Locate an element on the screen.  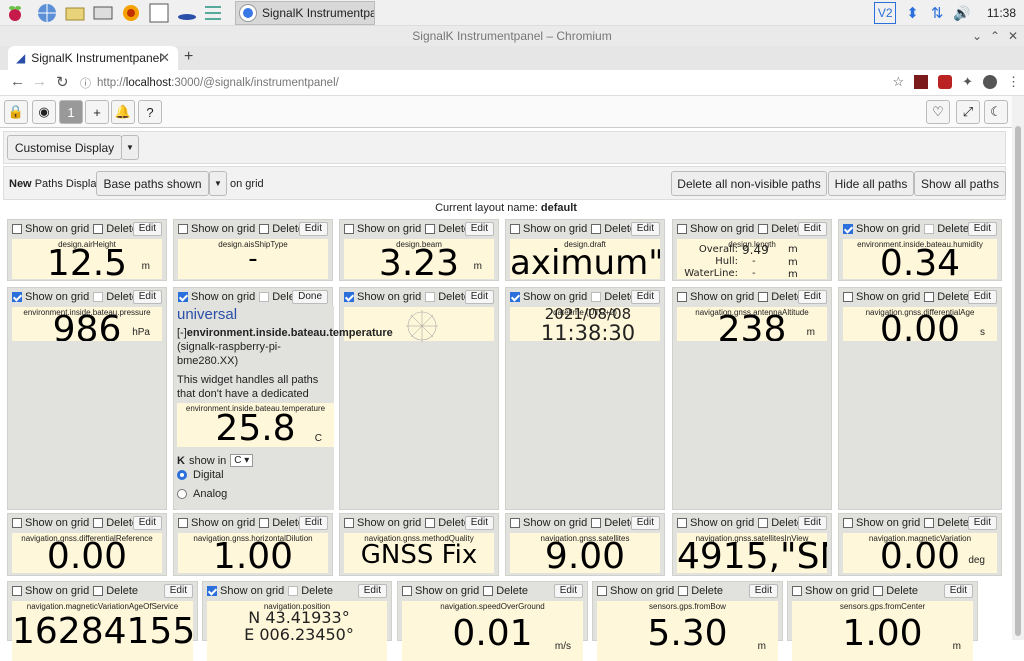
web-browser-icon is located at coordinates (47, 13).